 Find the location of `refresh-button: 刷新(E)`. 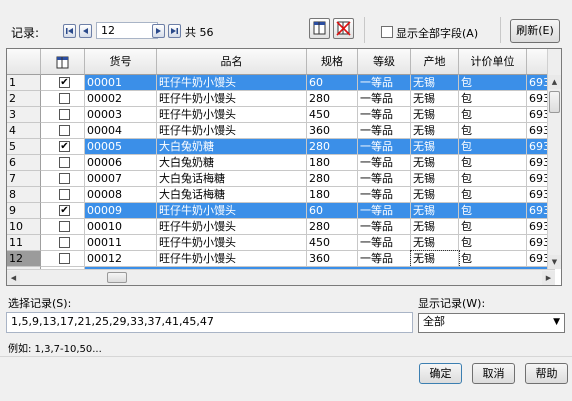

refresh-button: 刷新(E) is located at coordinates (535, 31).